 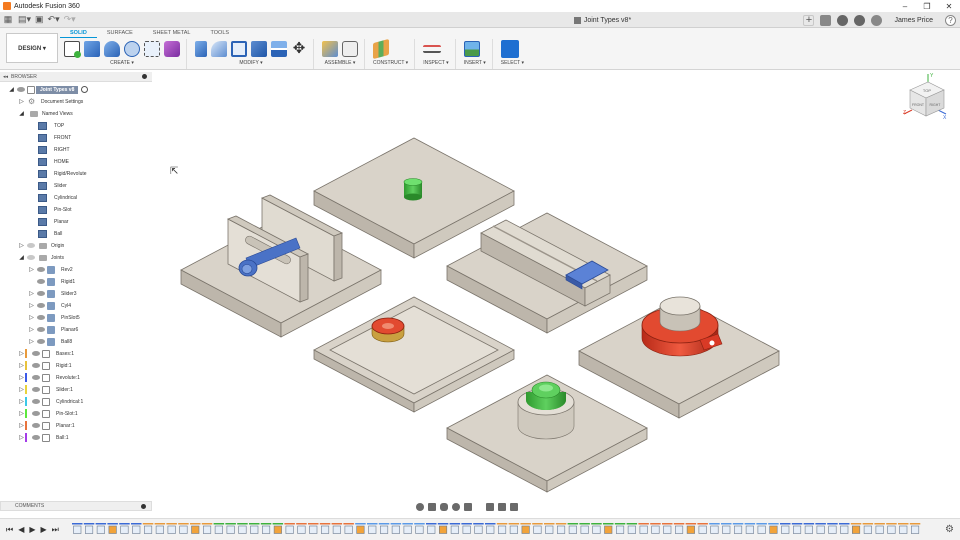 What do you see at coordinates (475, 63) in the screenshot?
I see `insert-group-label: INSERT ▾` at bounding box center [475, 63].